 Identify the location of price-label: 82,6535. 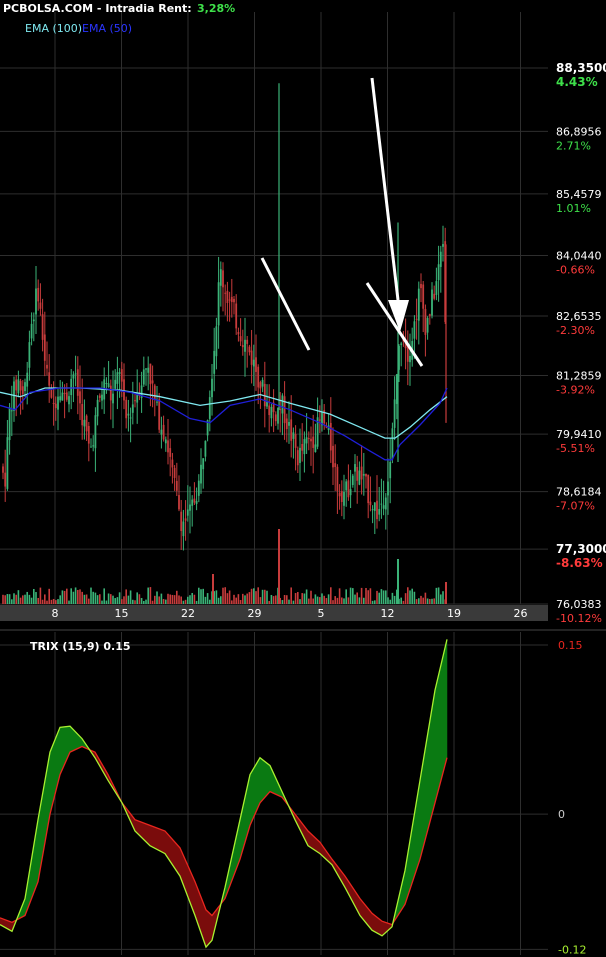
(579, 316).